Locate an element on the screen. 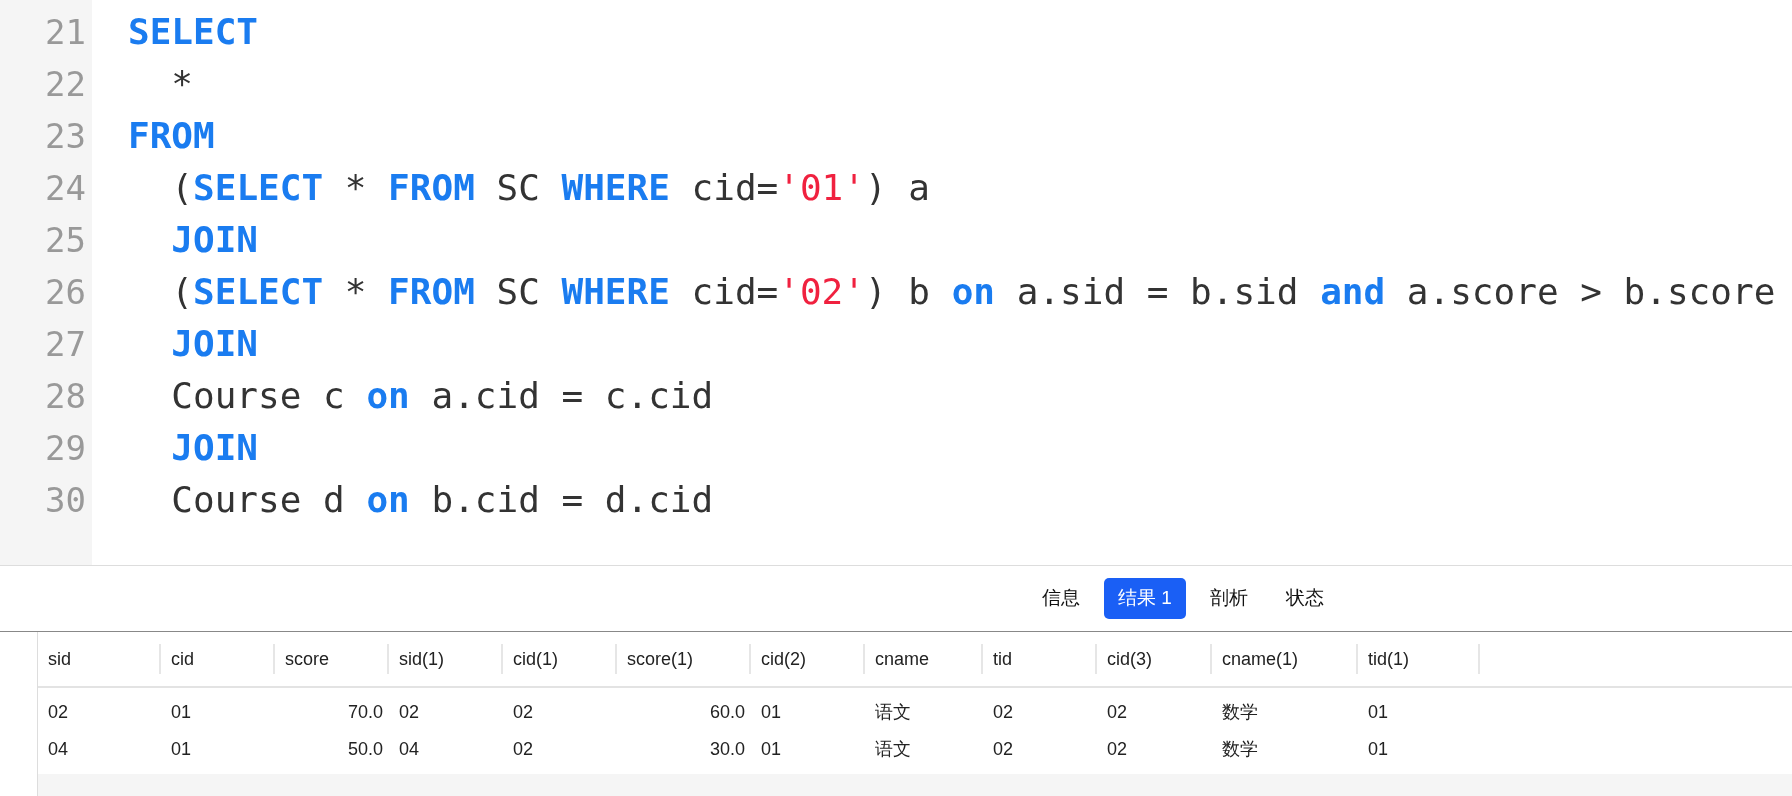 This screenshot has width=1792, height=796. result-tab: 信息 is located at coordinates (1061, 598).